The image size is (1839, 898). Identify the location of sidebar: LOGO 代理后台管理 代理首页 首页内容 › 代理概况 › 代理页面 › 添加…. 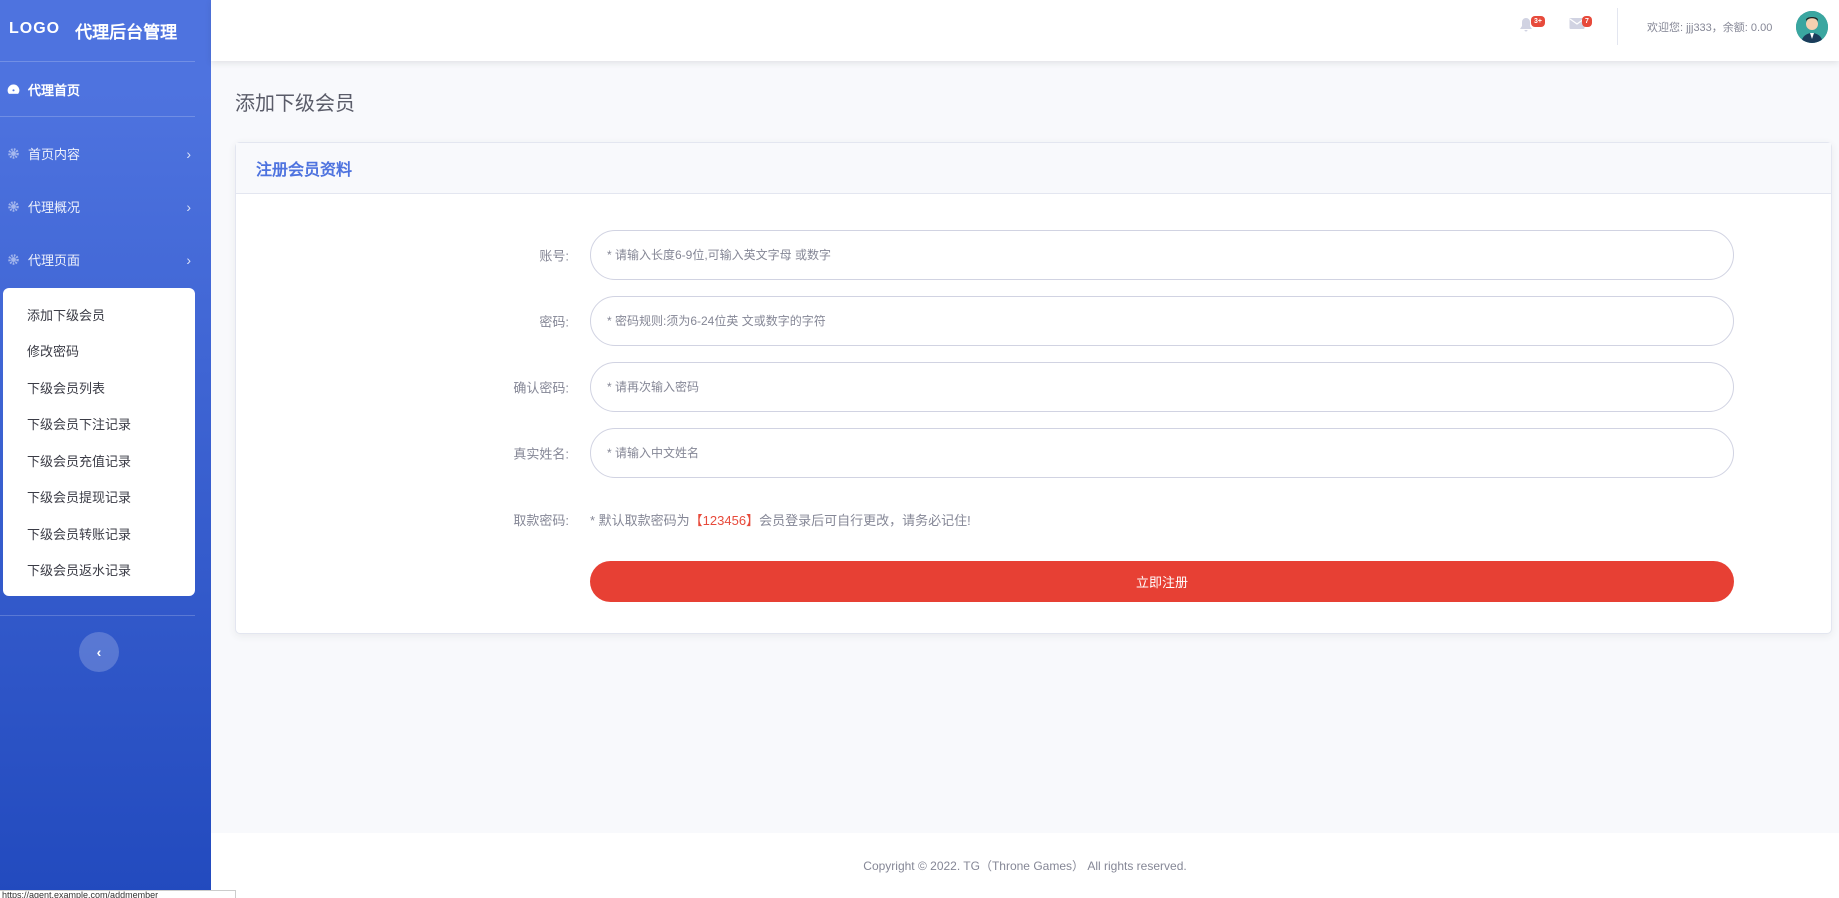
(105, 449).